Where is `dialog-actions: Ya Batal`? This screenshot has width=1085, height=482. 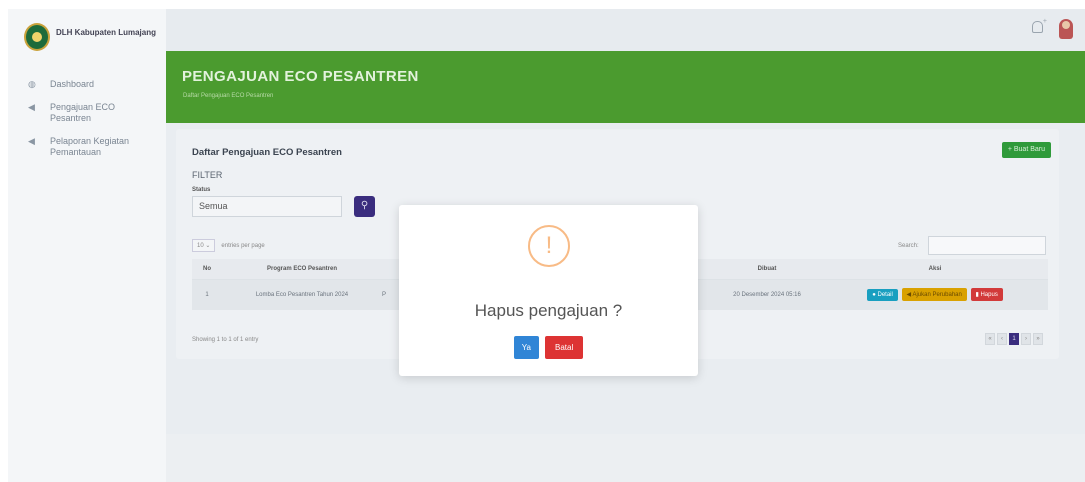
dialog-actions: Ya Batal is located at coordinates (548, 347).